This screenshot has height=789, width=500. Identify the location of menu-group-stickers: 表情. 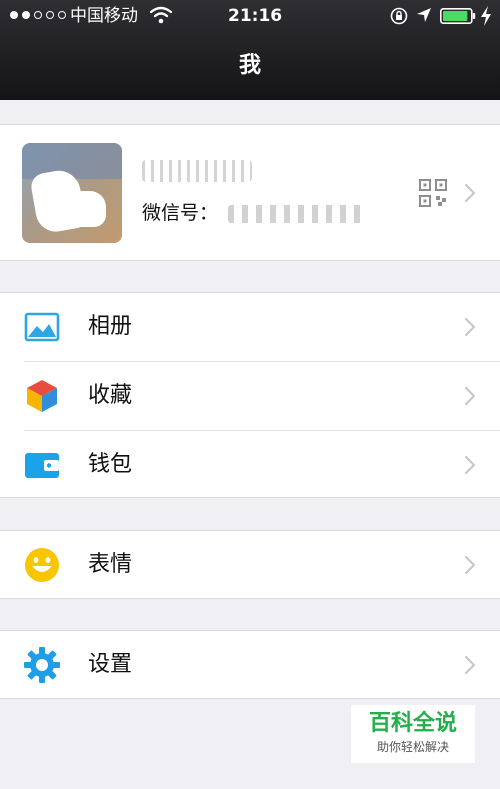
(250, 564).